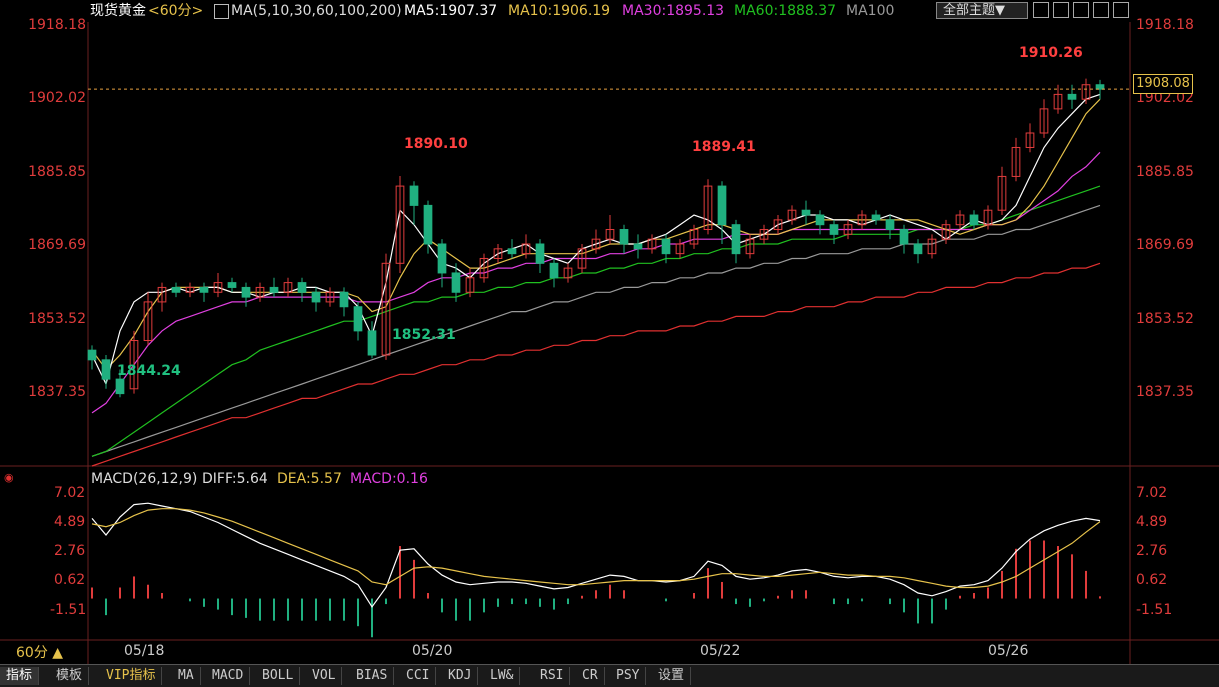  Describe the element at coordinates (20, 676) in the screenshot. I see `tab-indicators: 指标` at that location.